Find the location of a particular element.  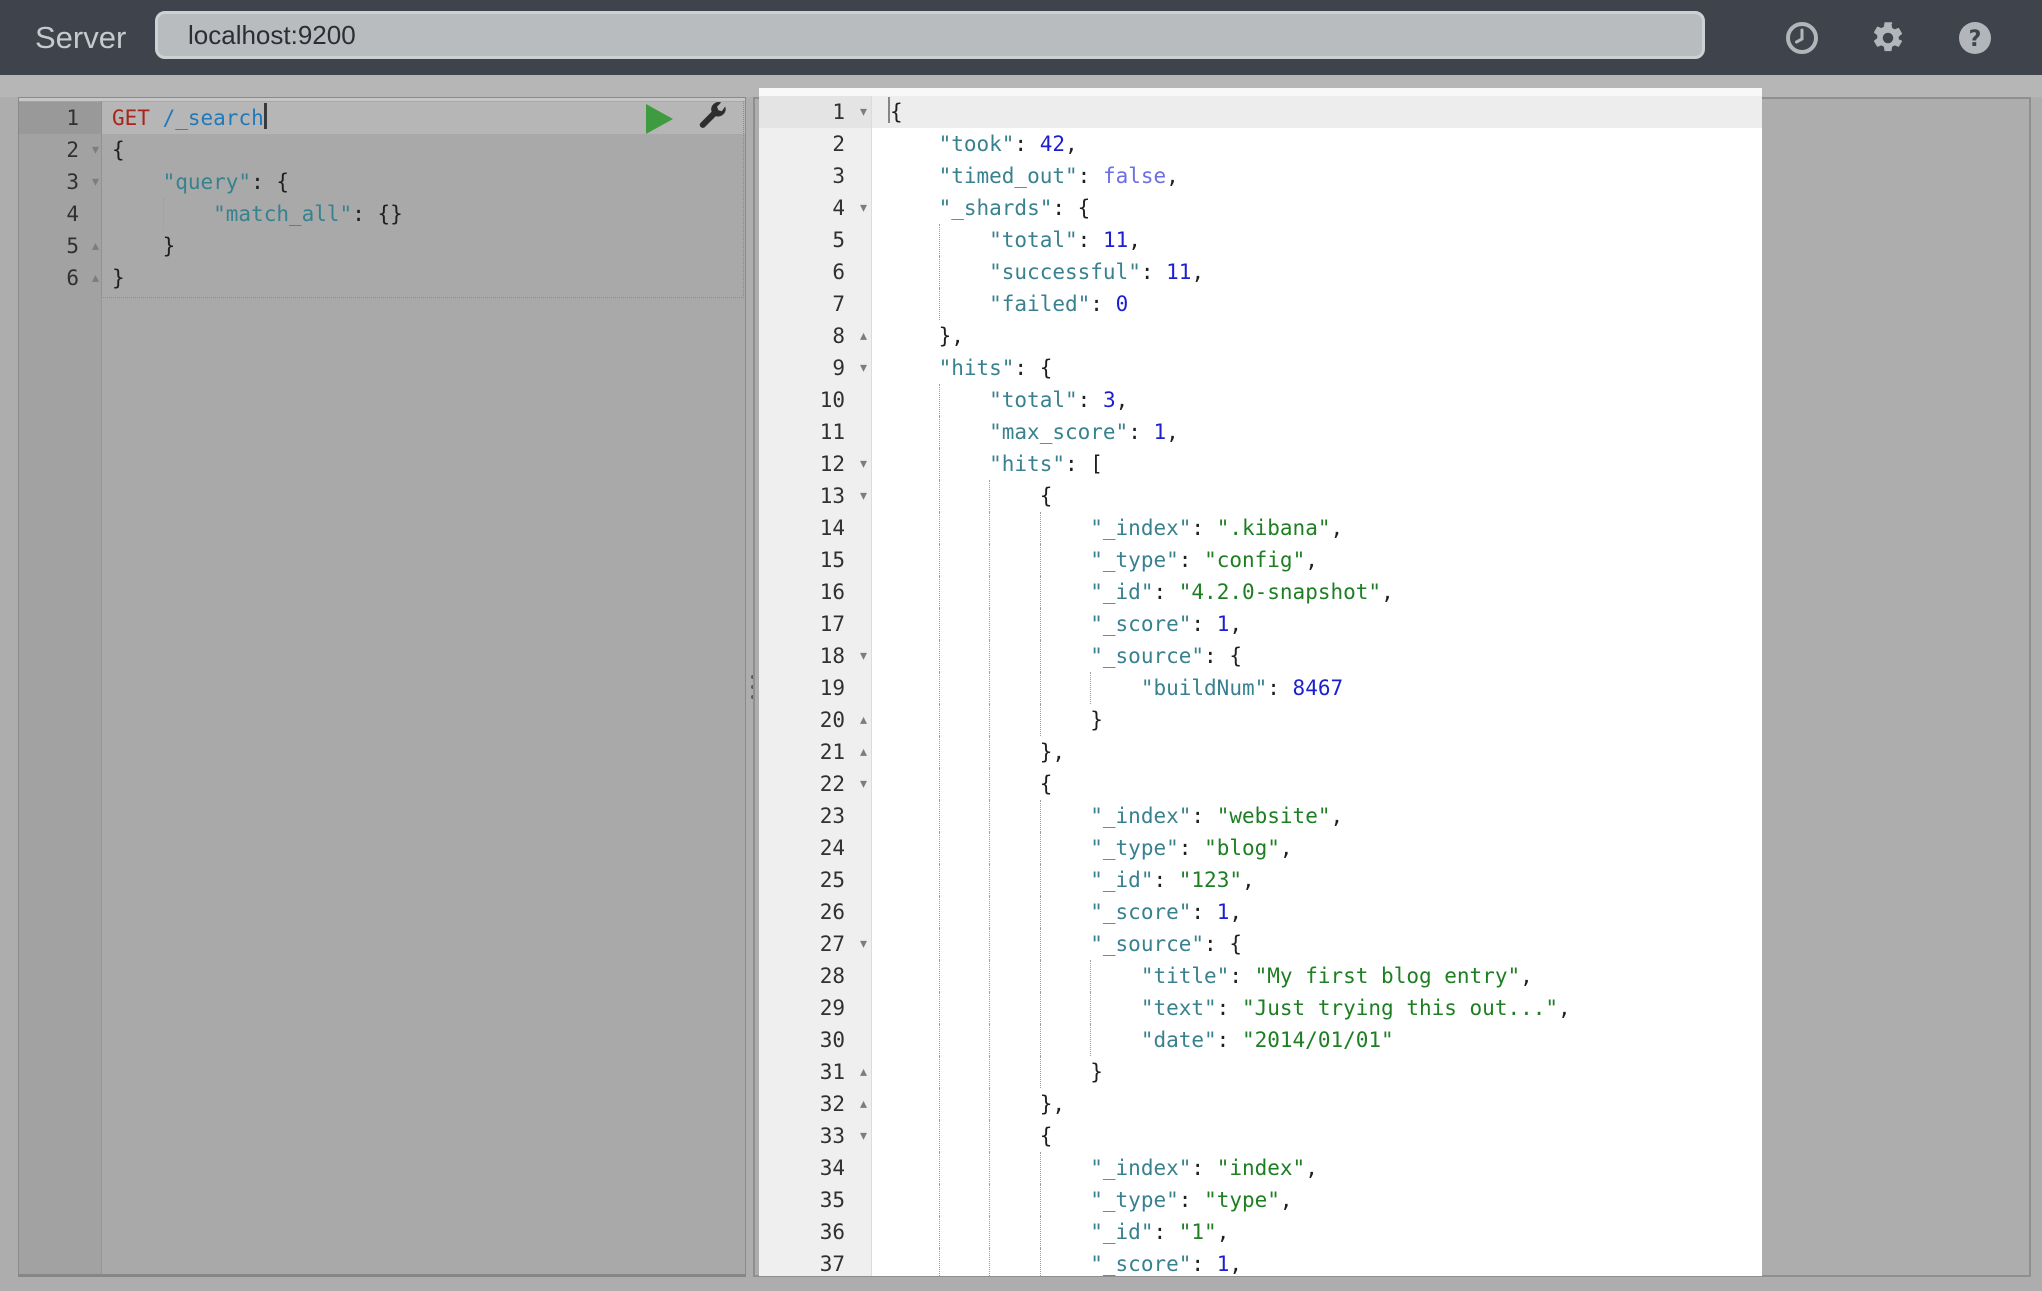

code-line: "_id": "123", is located at coordinates (1325, 880).